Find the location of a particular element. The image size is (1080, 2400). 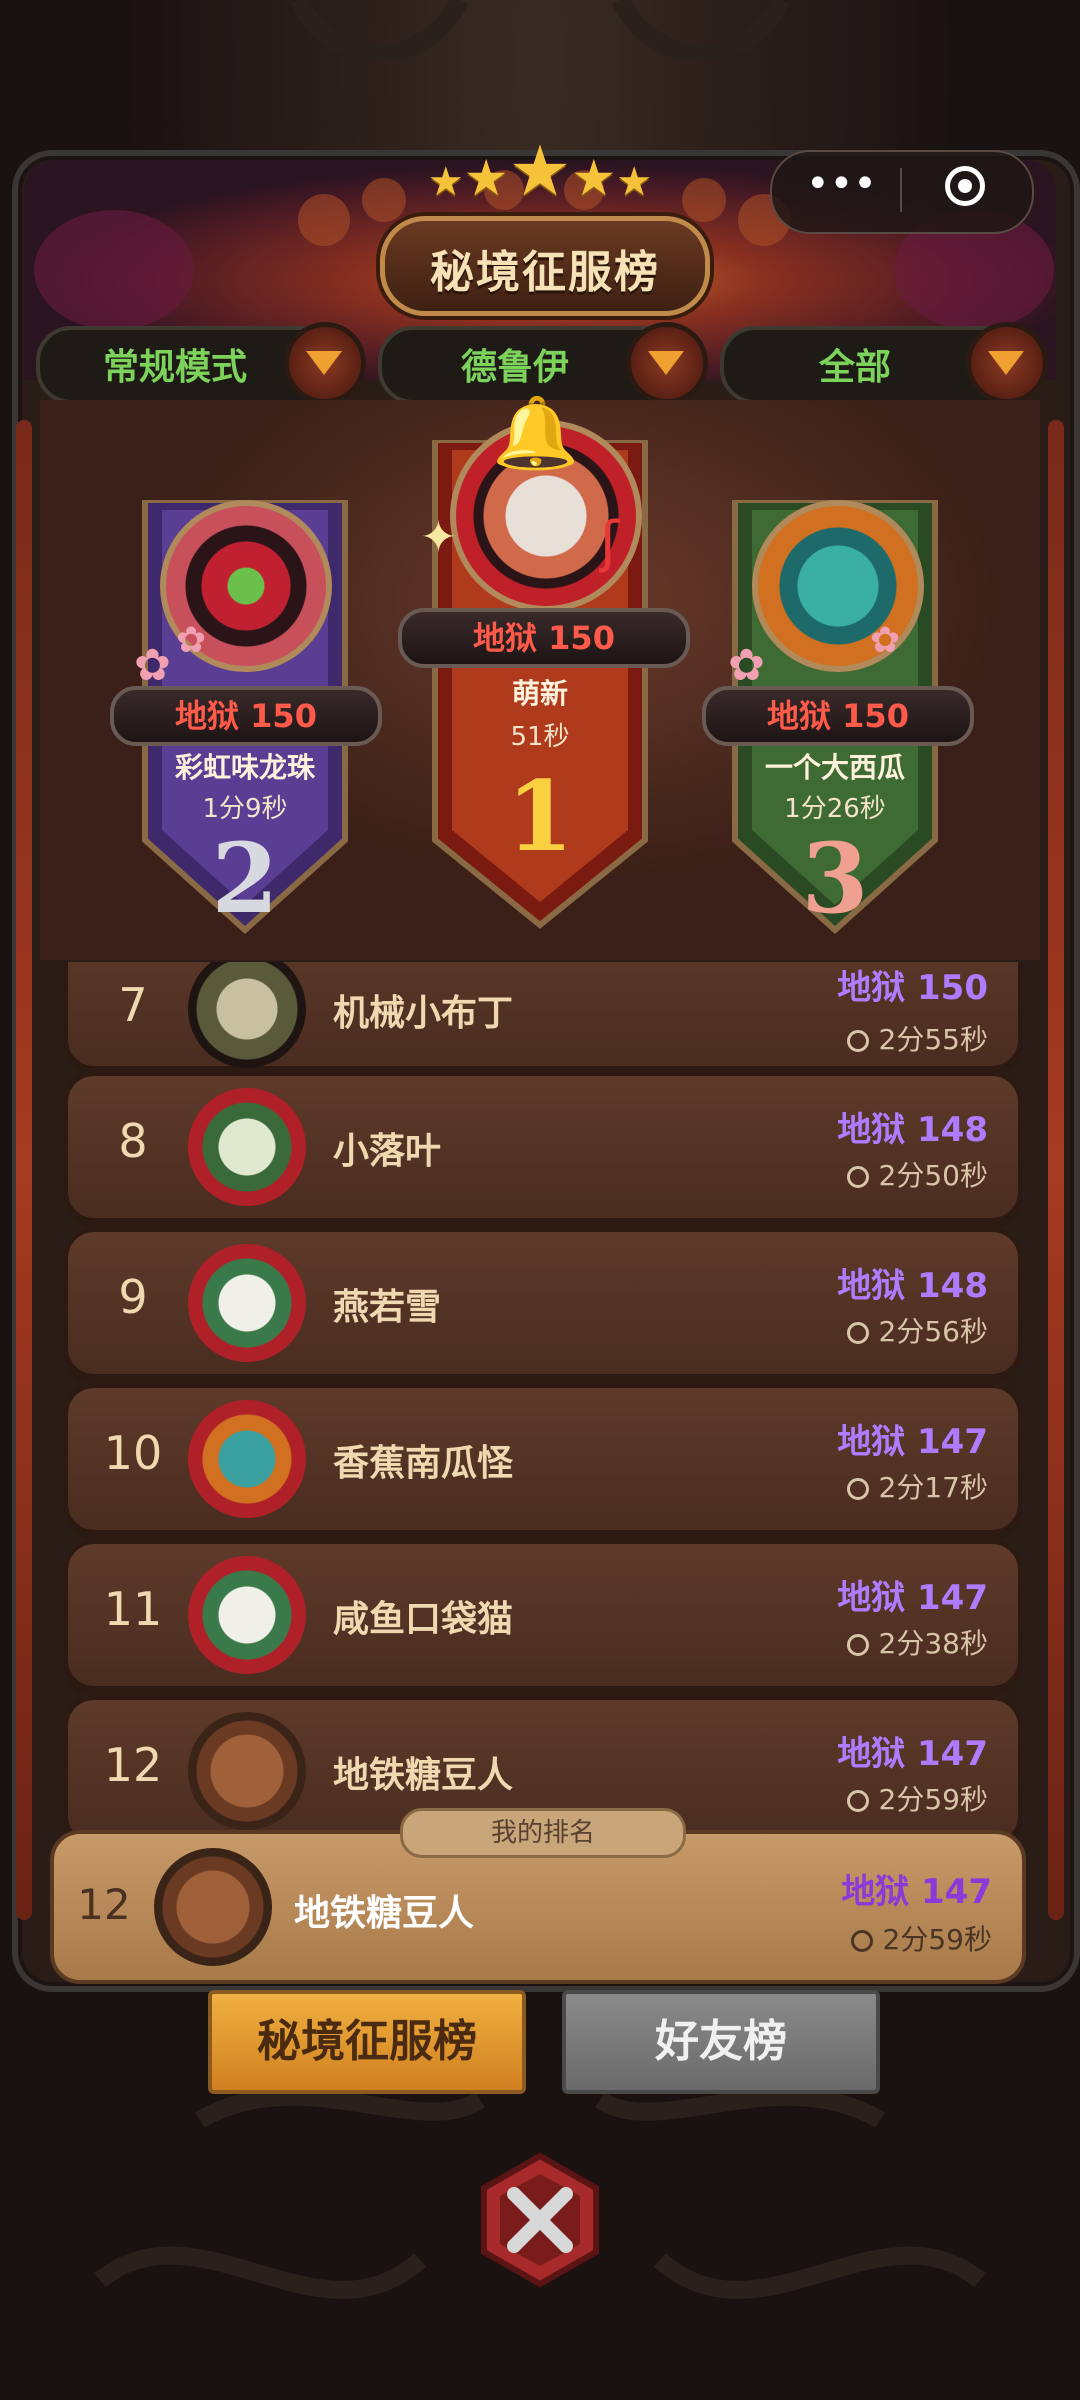

second-place-time: 1分9秒 is located at coordinates (245, 809).